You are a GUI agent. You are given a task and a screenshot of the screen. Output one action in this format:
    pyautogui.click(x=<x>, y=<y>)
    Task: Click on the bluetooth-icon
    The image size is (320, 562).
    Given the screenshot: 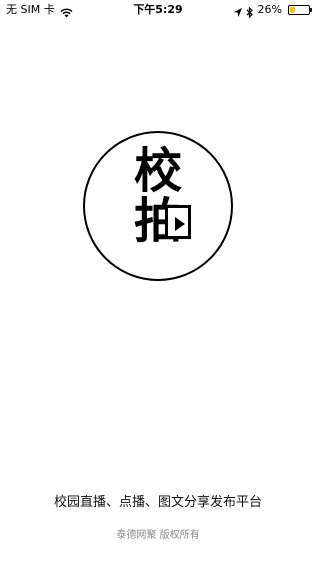 What is the action you would take?
    pyautogui.click(x=250, y=12)
    